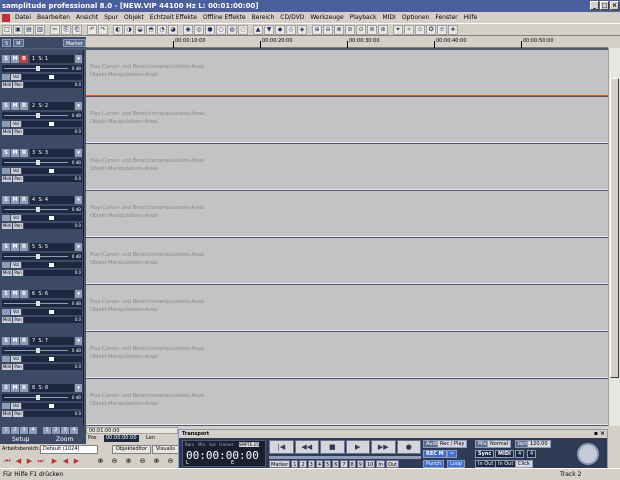 The image size is (620, 480). Describe the element at coordinates (471, 17) in the screenshot. I see `menu-hilfe: Hilfe` at that location.